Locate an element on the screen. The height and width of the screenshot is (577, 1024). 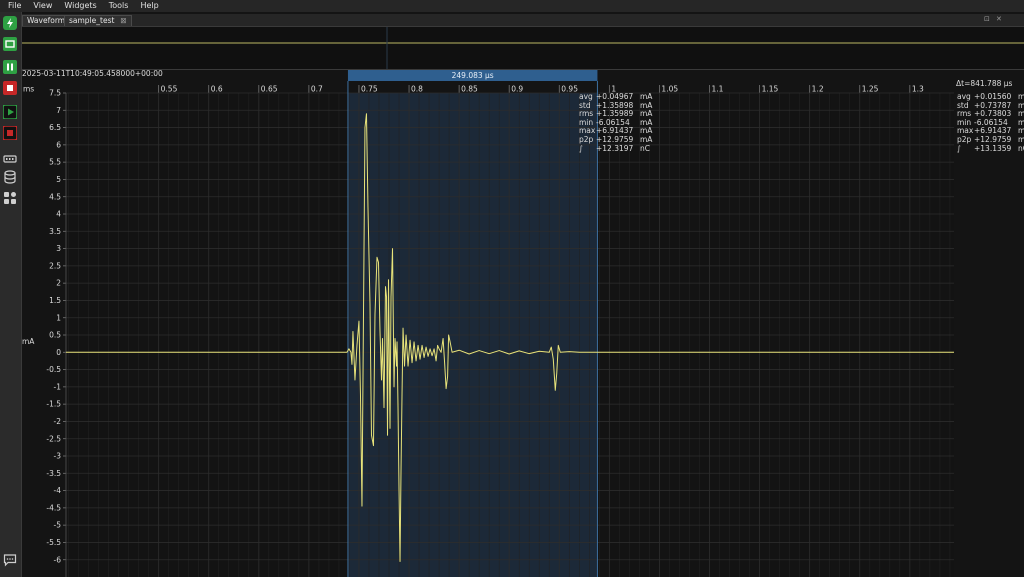
y-tick-label: 0 is located at coordinates (58, 352).